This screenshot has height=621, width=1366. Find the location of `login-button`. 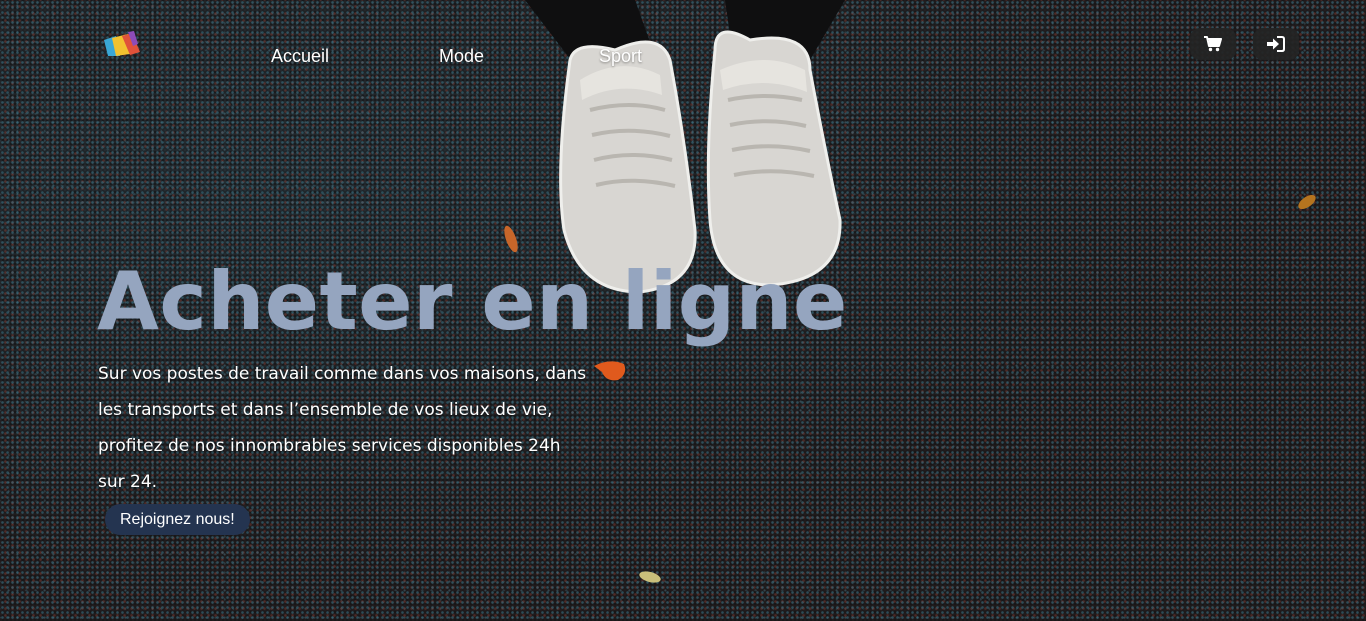

login-button is located at coordinates (1276, 44).